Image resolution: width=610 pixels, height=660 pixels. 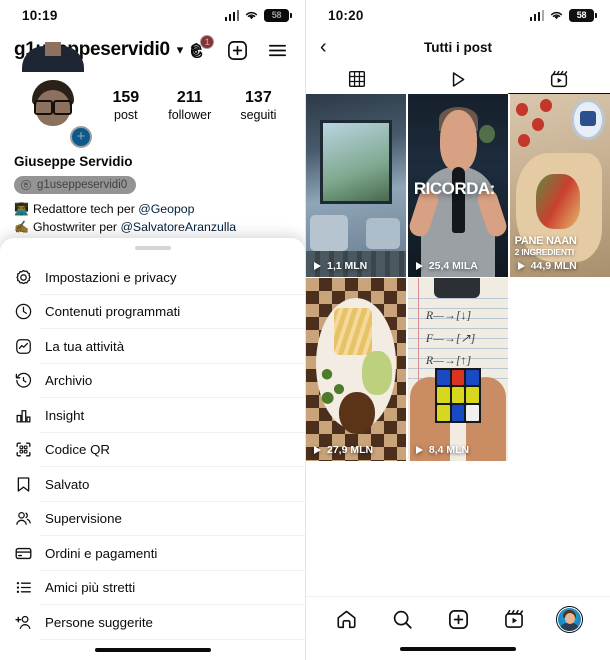 What do you see at coordinates (27, 346) in the screenshot?
I see `activity-chart-icon` at bounding box center [27, 346].